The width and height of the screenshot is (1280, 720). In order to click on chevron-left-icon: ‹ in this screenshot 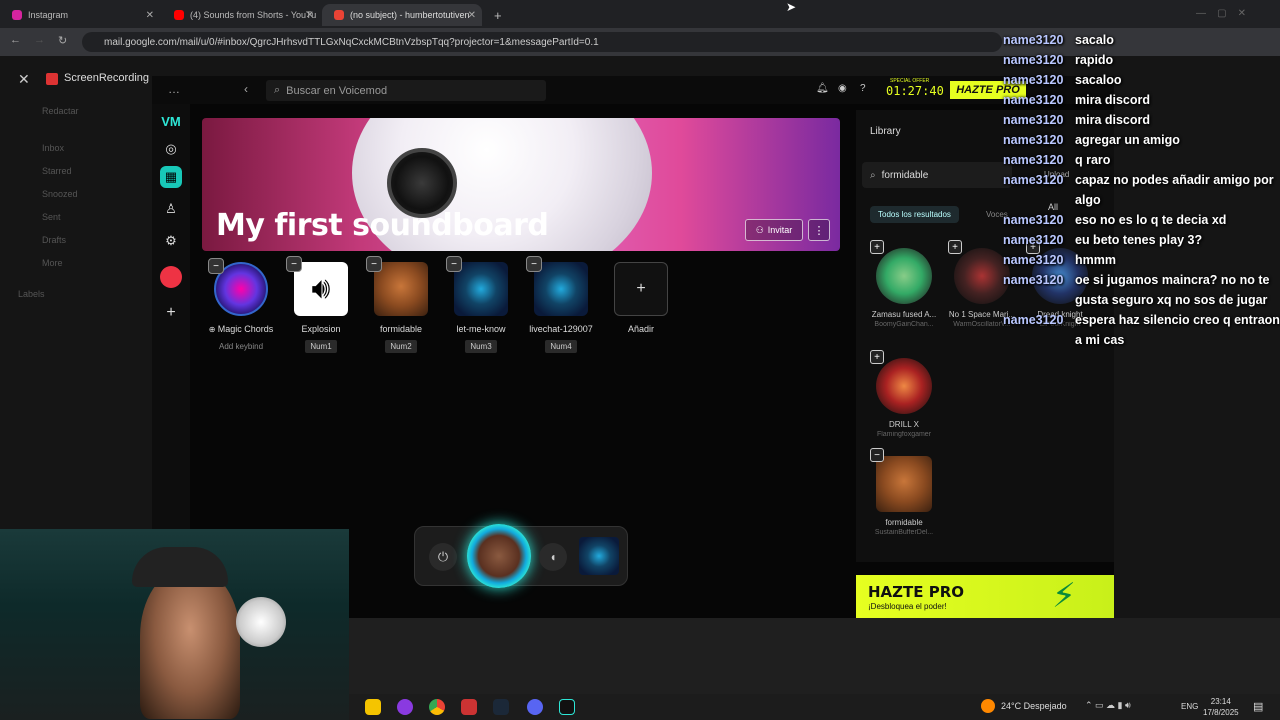, I will do `click(246, 89)`.